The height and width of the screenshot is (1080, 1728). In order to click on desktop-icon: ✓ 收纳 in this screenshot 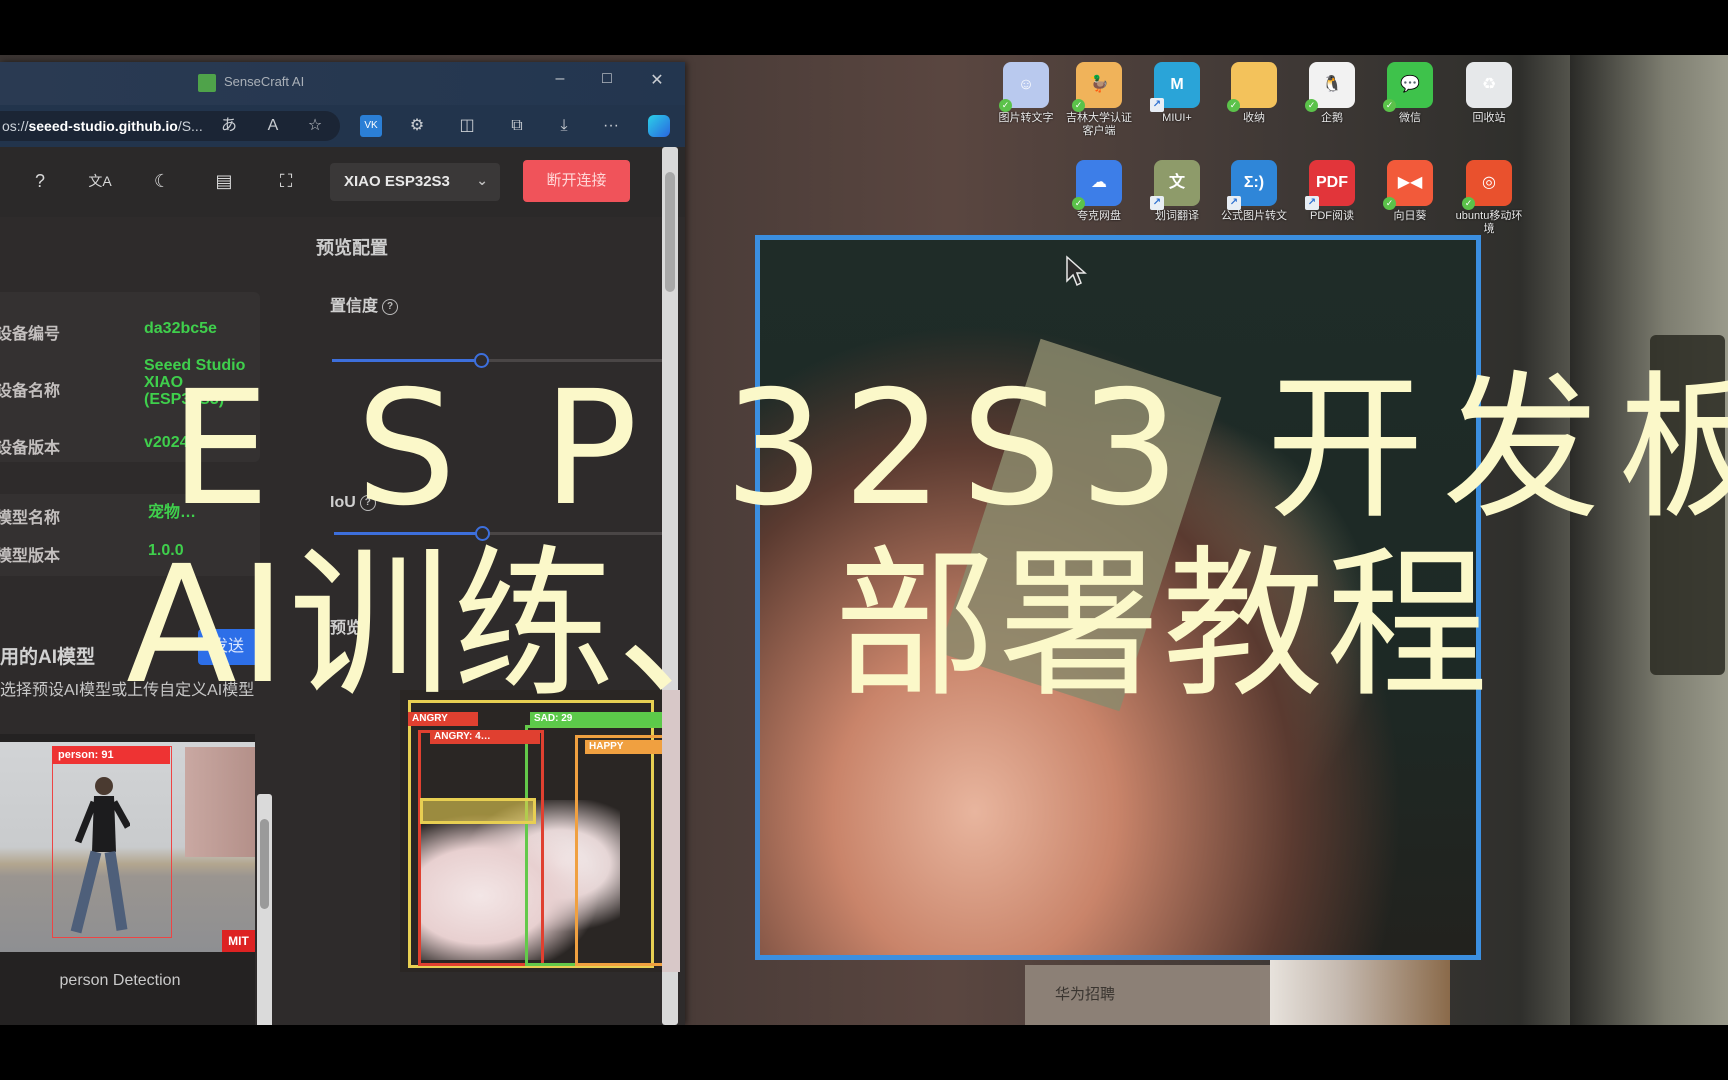, I will do `click(1254, 93)`.